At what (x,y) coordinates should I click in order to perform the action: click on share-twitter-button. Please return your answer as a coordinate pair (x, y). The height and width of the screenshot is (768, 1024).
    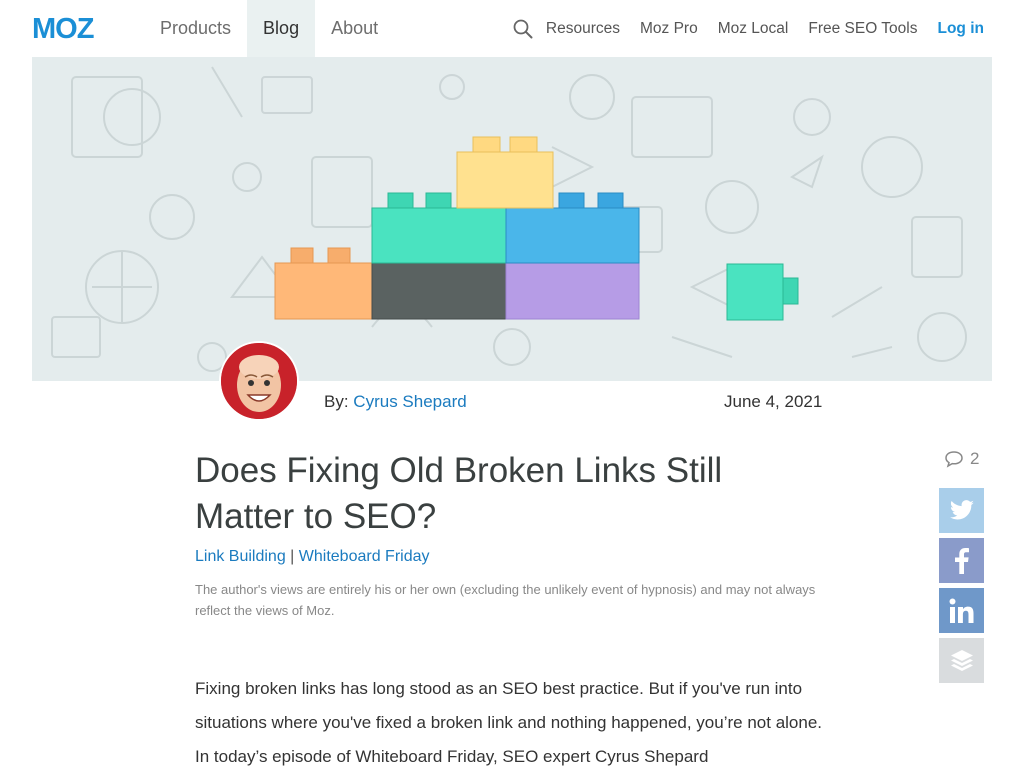
    Looking at the image, I should click on (961, 510).